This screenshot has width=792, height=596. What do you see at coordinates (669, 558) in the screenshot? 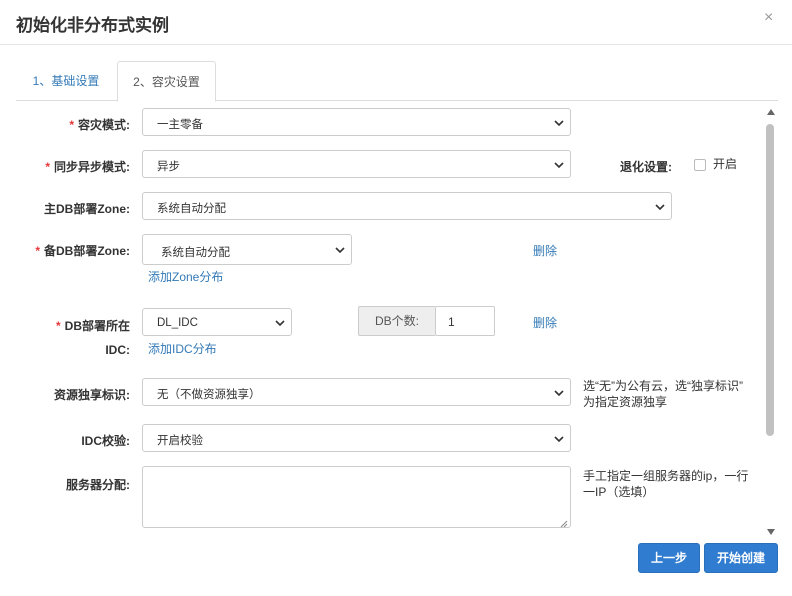
I see `prev-step-button: 上一步` at bounding box center [669, 558].